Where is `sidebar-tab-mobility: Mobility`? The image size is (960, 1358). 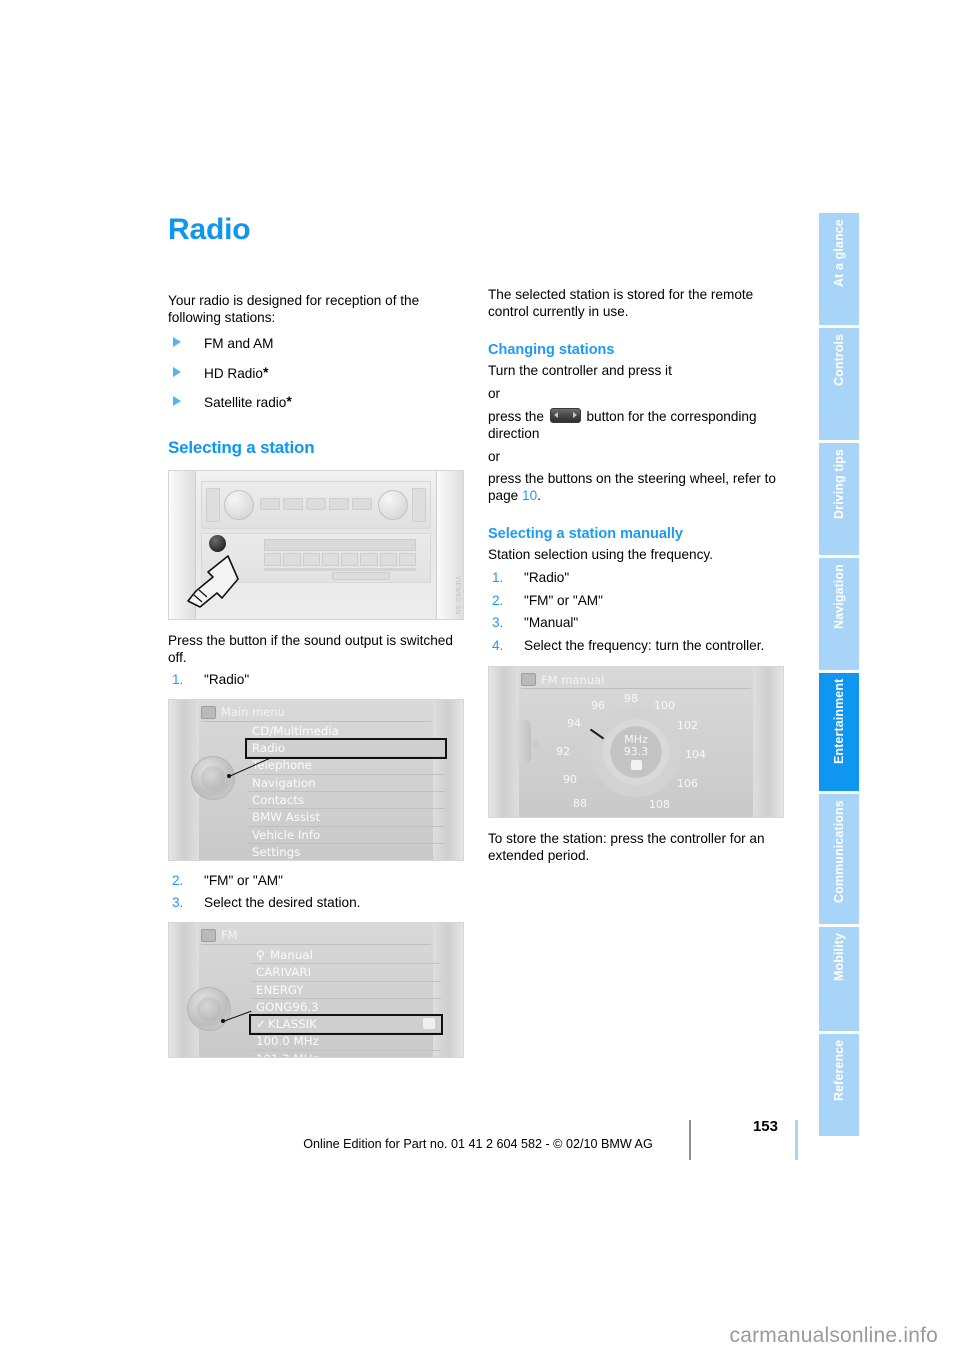
sidebar-tab-mobility: Mobility is located at coordinates (839, 979).